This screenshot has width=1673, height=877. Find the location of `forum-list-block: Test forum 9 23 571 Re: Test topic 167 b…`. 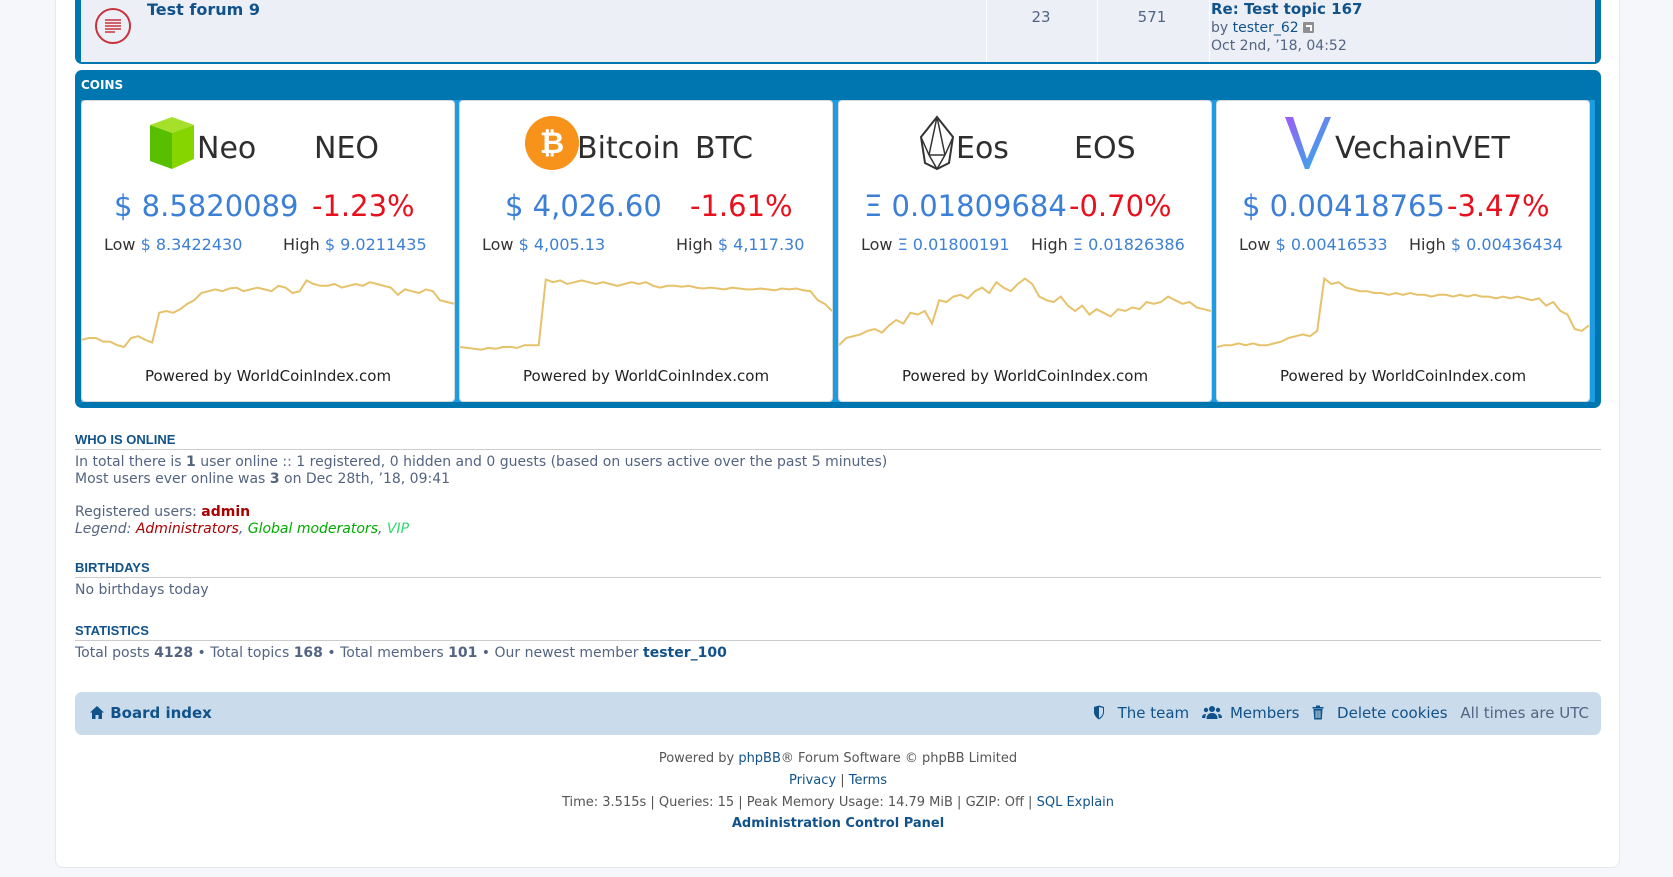

forum-list-block: Test forum 9 23 571 Re: Test topic 167 b… is located at coordinates (838, 32).